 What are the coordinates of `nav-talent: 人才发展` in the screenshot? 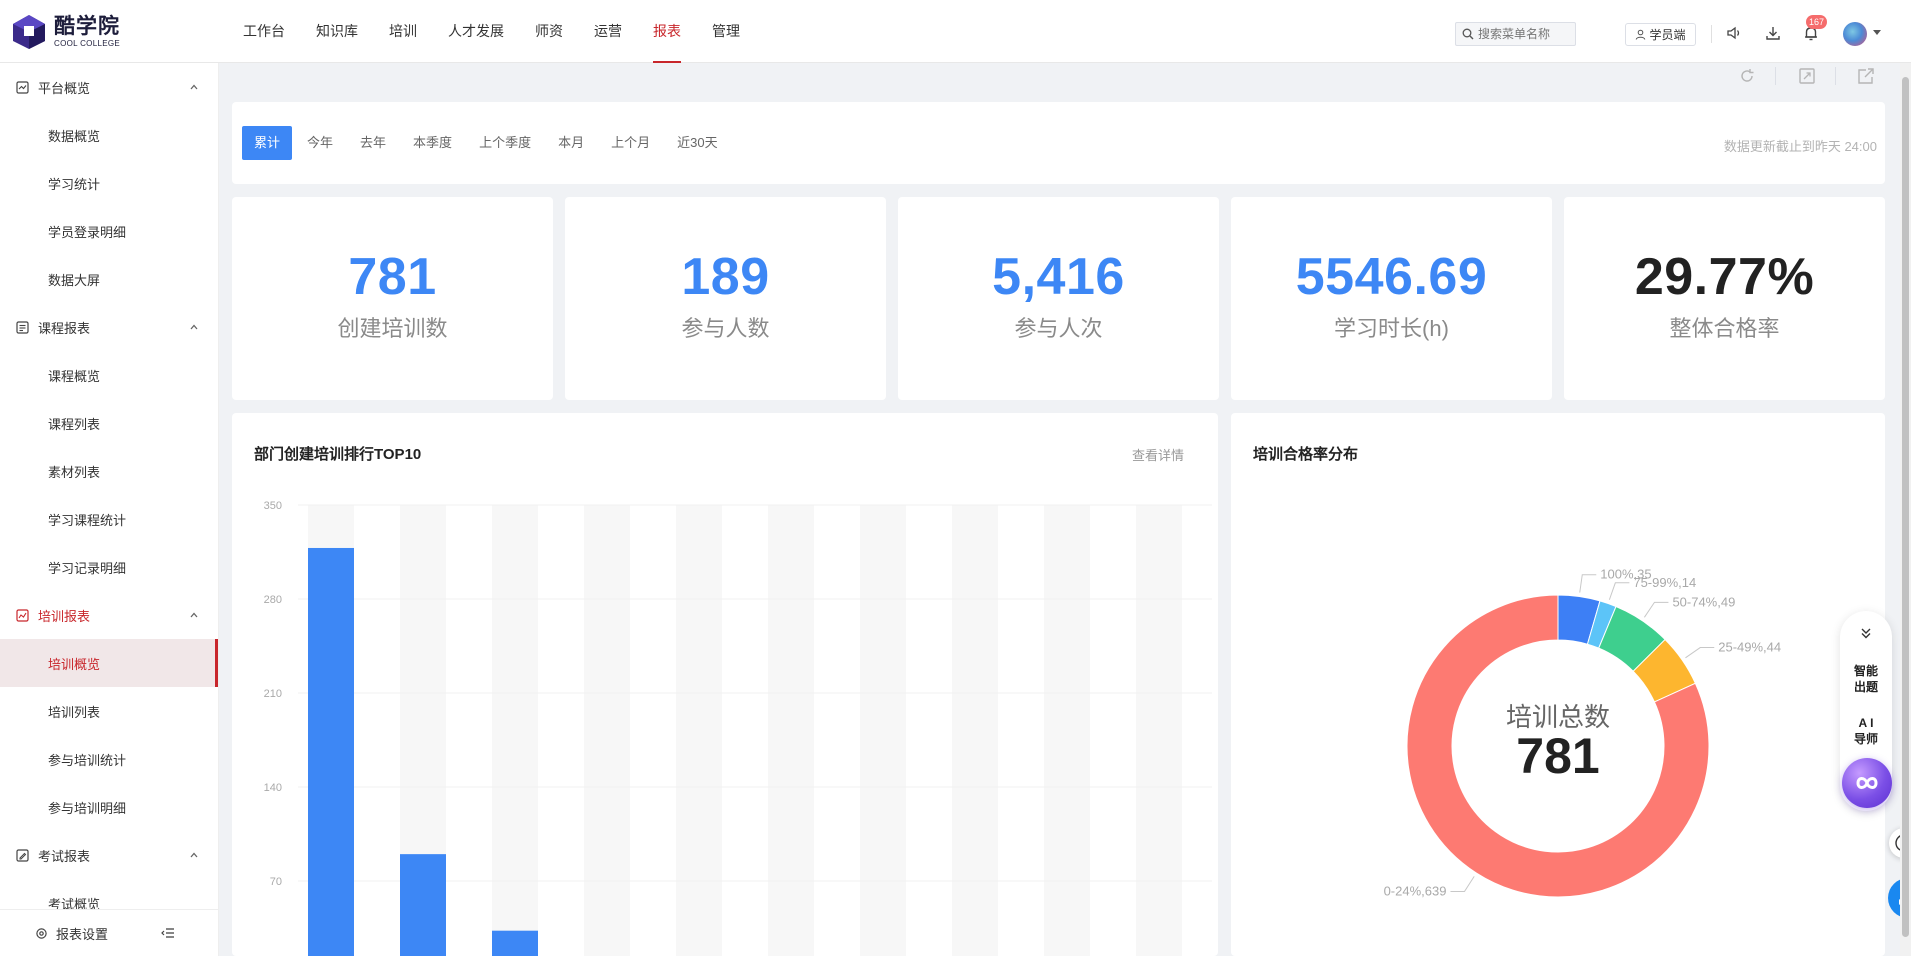 It's located at (476, 31).